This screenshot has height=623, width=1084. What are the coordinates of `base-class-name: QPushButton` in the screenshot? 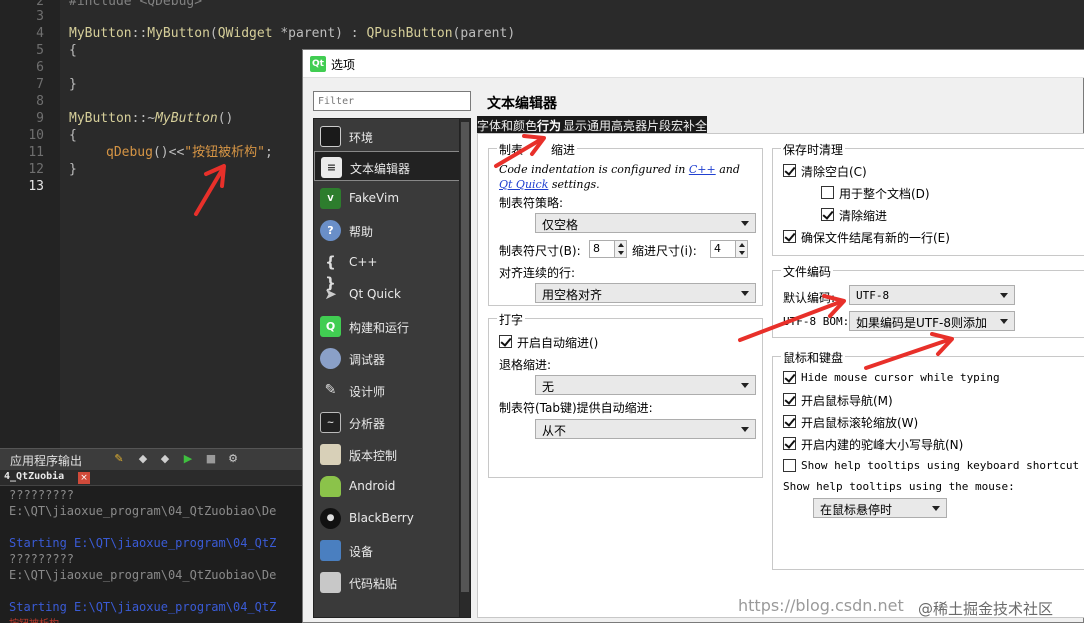 It's located at (409, 33).